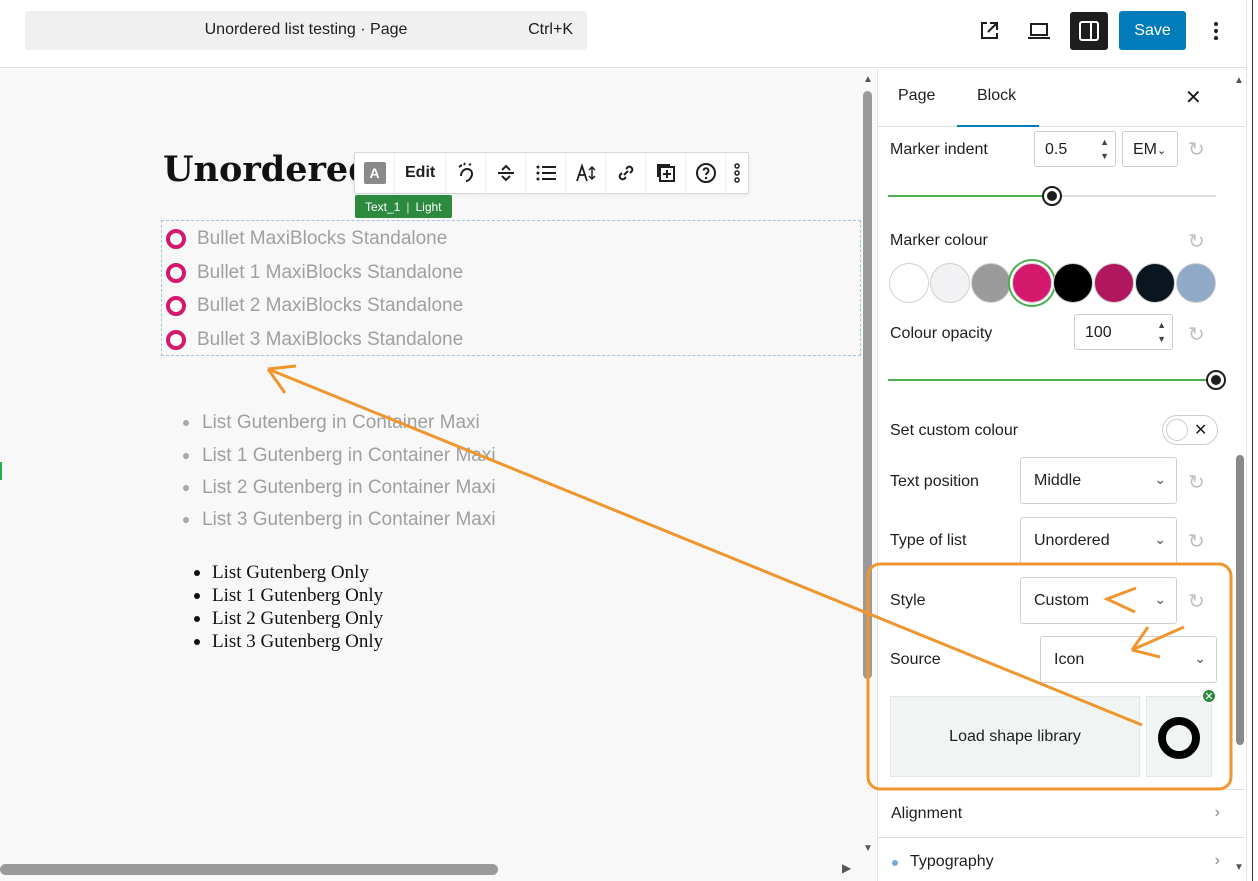  Describe the element at coordinates (846, 868) in the screenshot. I see `scroll-right-arrow-icon: ▶` at that location.